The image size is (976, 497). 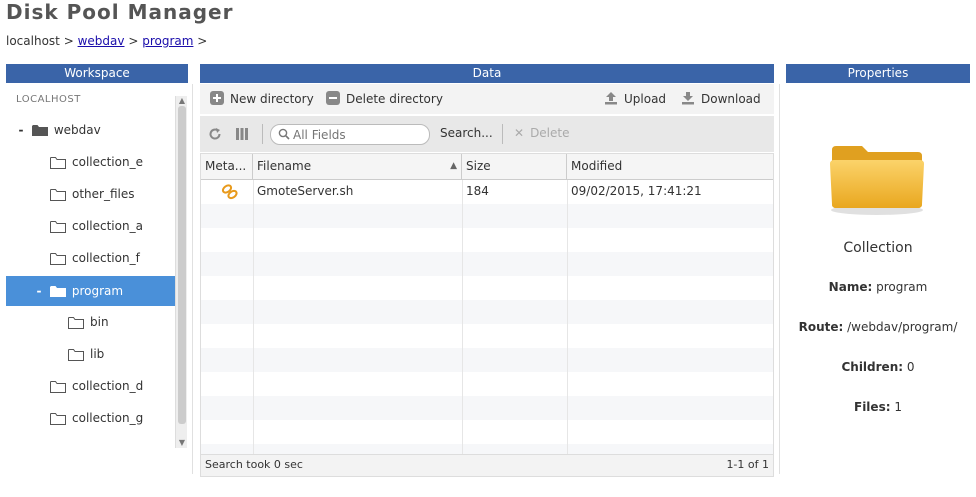 What do you see at coordinates (124, 322) in the screenshot?
I see `tree-item-bin: bin` at bounding box center [124, 322].